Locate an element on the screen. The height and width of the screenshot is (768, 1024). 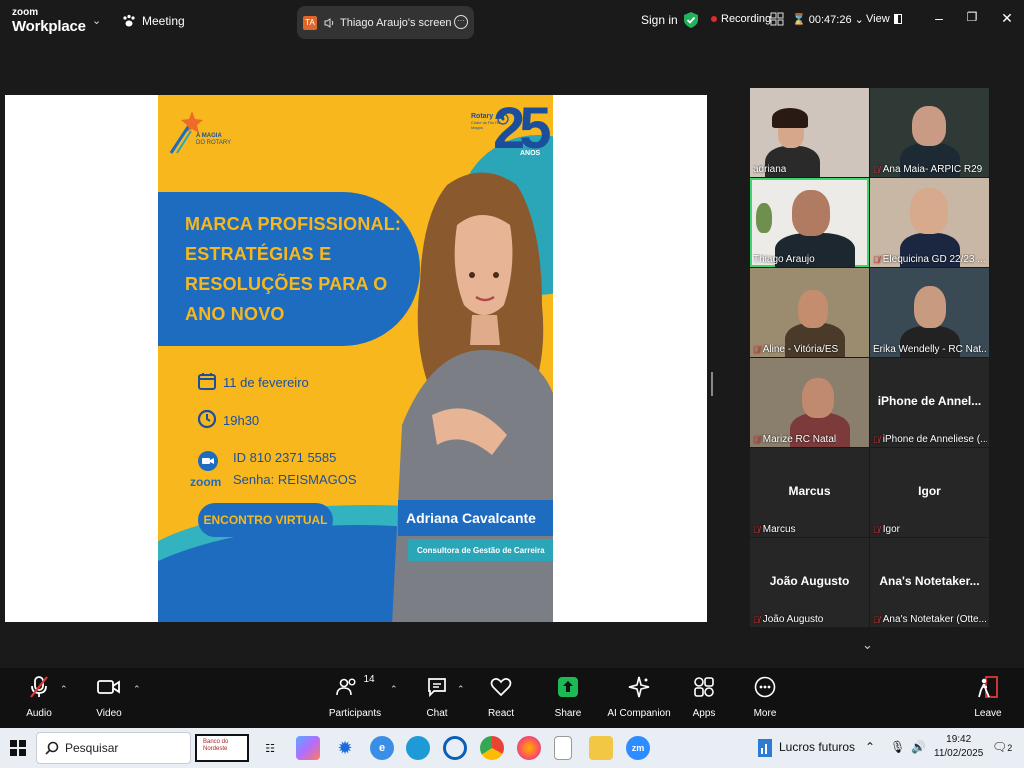
weather-widget-text: Lucros futuros is located at coordinates (817, 747).